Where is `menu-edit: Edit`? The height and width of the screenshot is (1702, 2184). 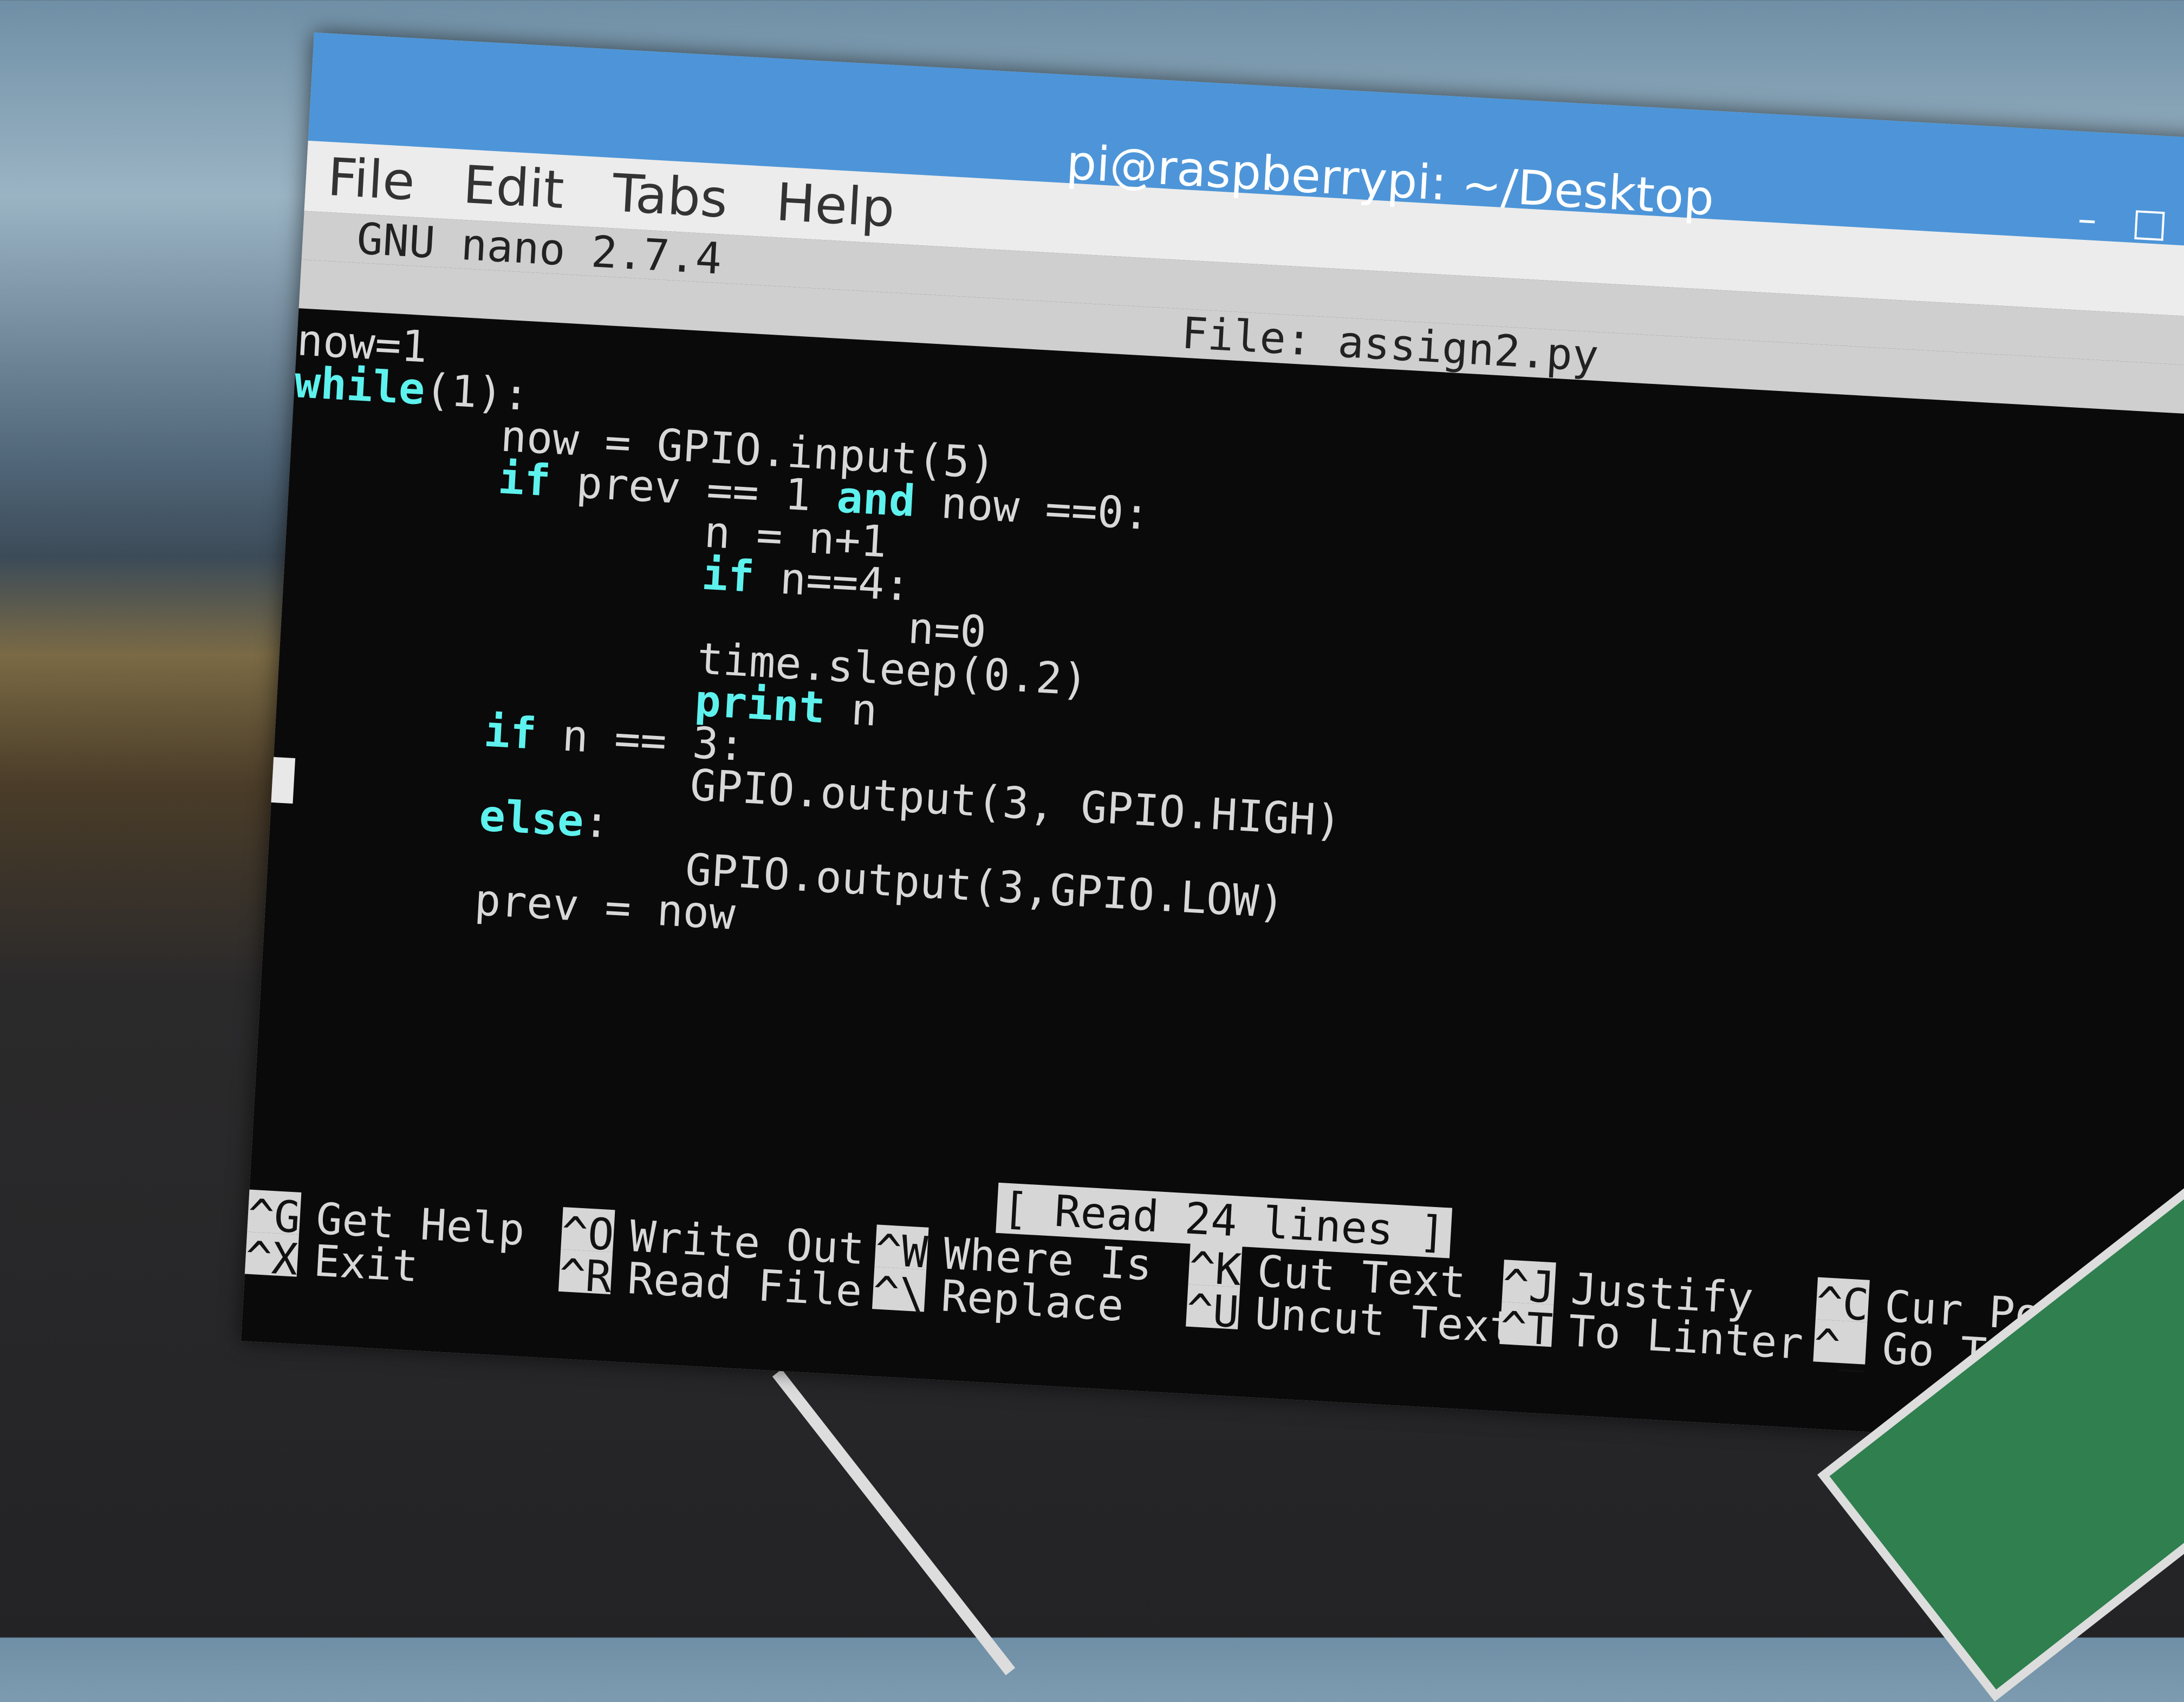 menu-edit: Edit is located at coordinates (513, 187).